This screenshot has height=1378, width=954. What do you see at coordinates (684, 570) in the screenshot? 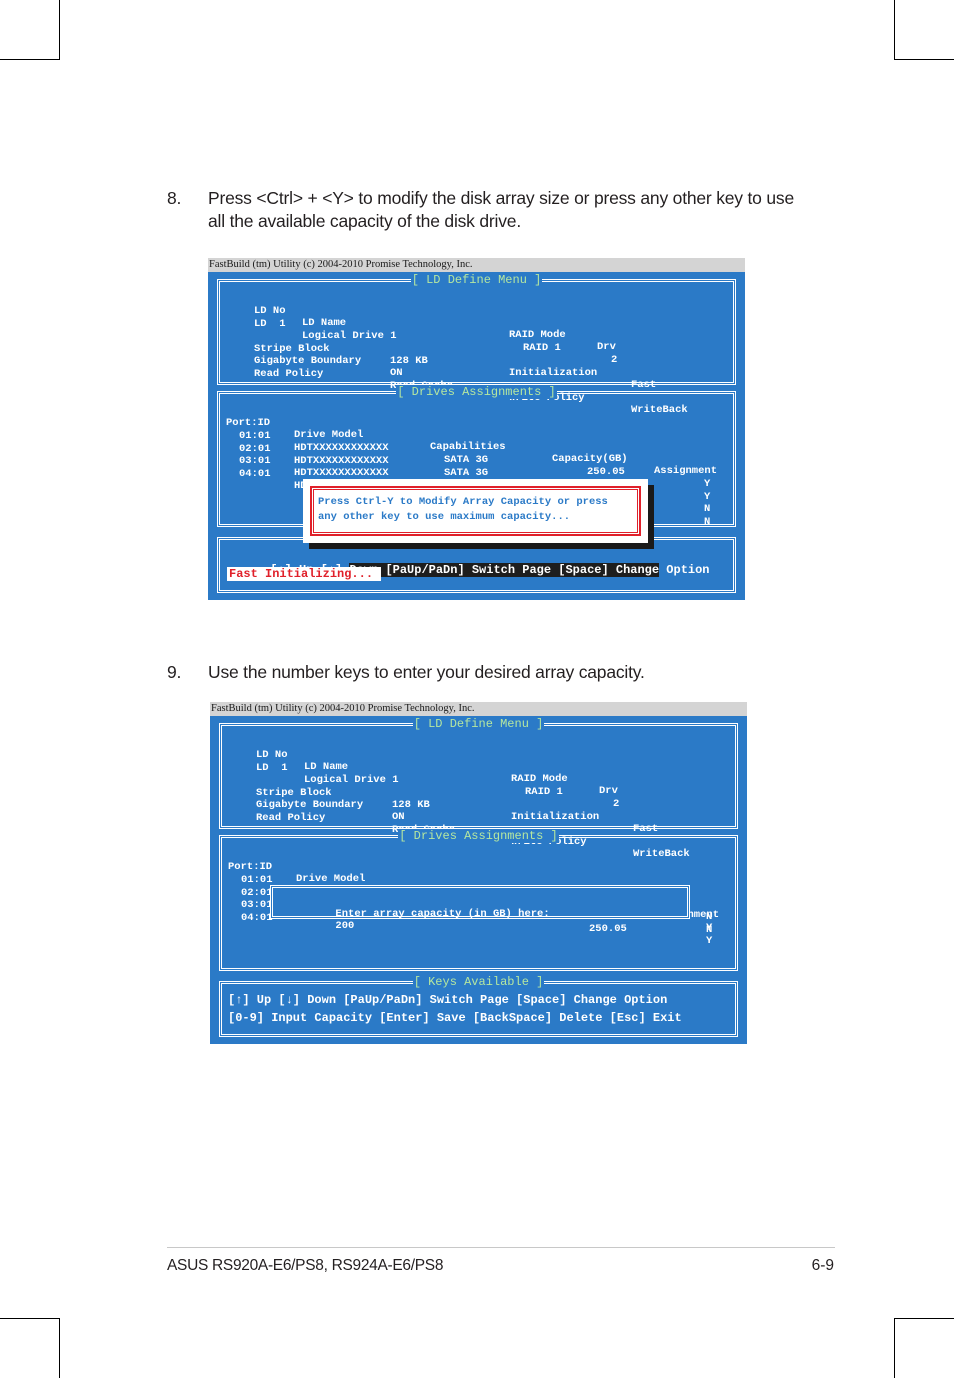
I see `key-help-option: Option` at bounding box center [684, 570].